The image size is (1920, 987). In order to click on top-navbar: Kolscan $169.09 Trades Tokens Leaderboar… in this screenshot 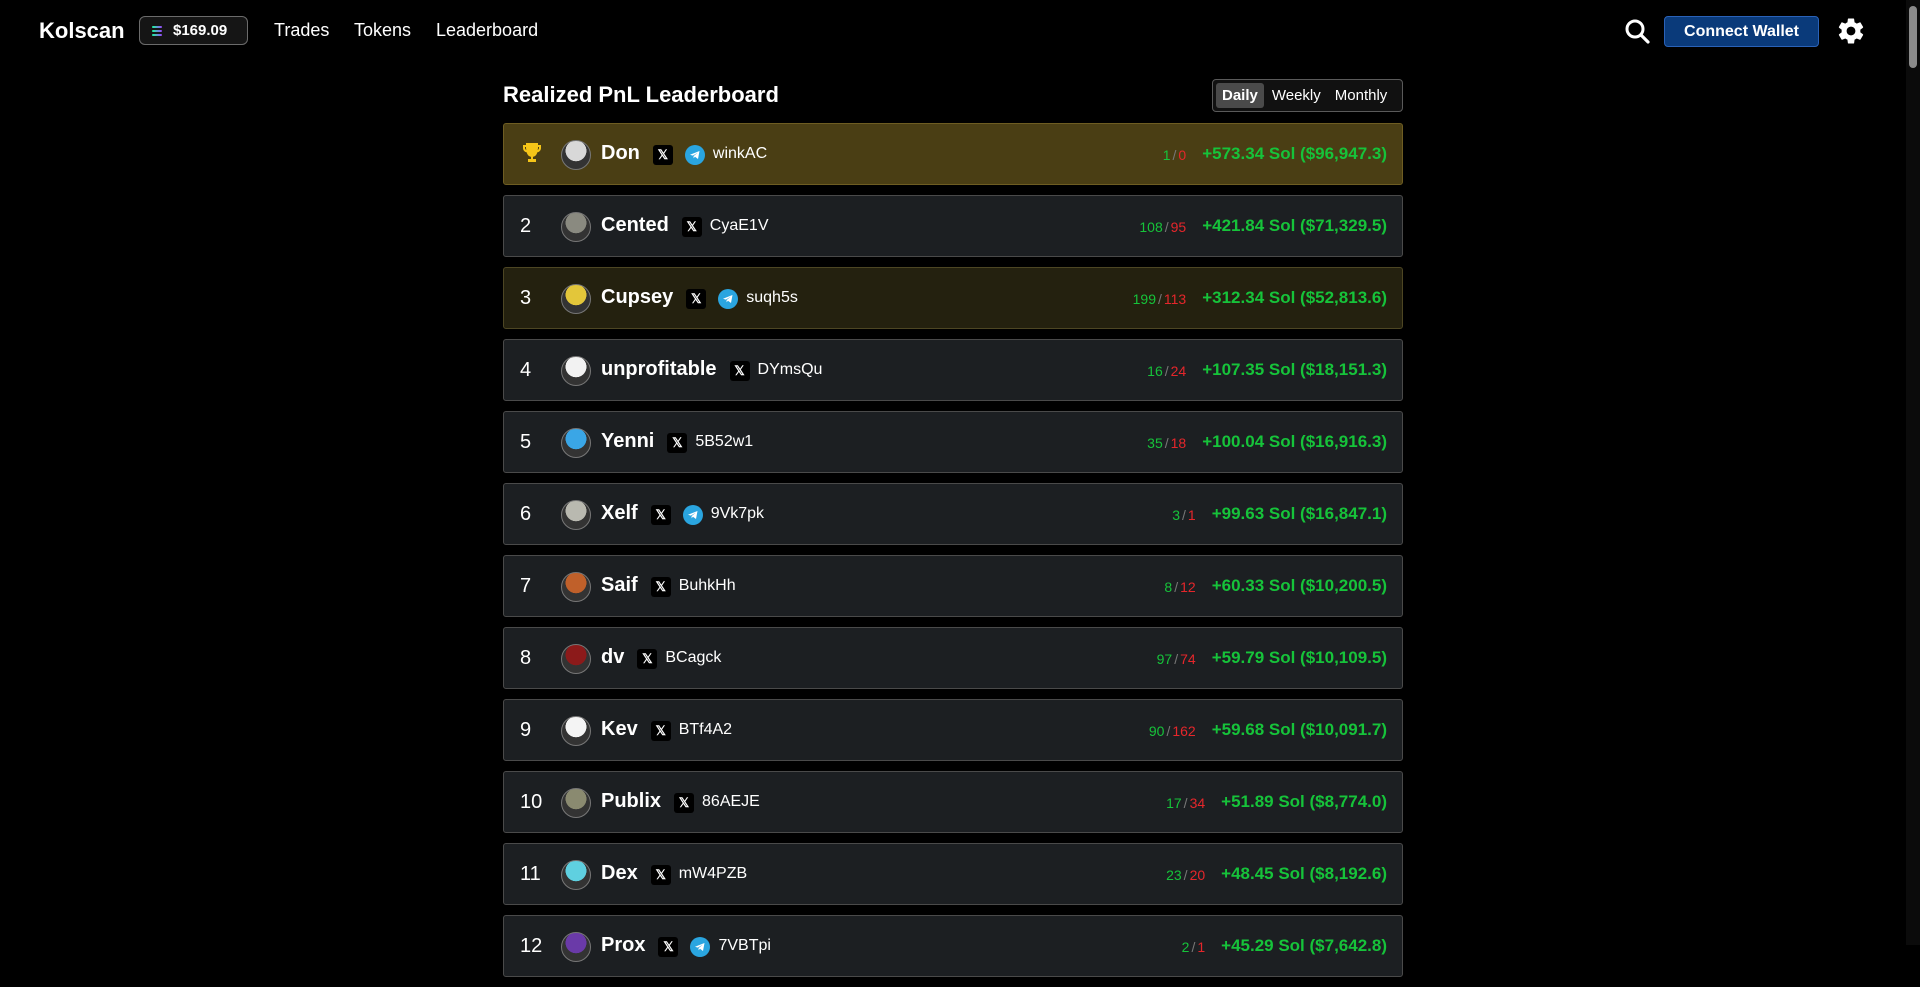, I will do `click(960, 31)`.